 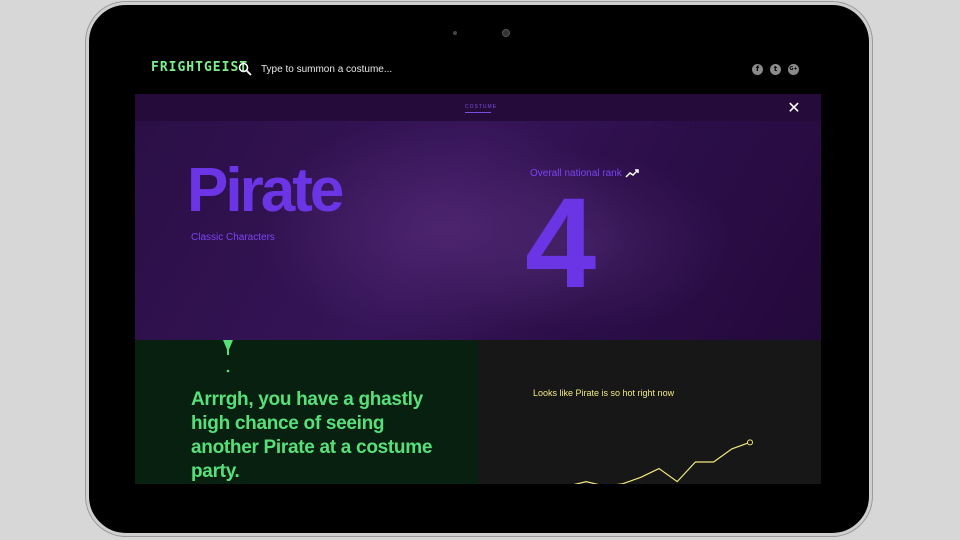 I want to click on ghost-drip-icon, so click(x=228, y=356).